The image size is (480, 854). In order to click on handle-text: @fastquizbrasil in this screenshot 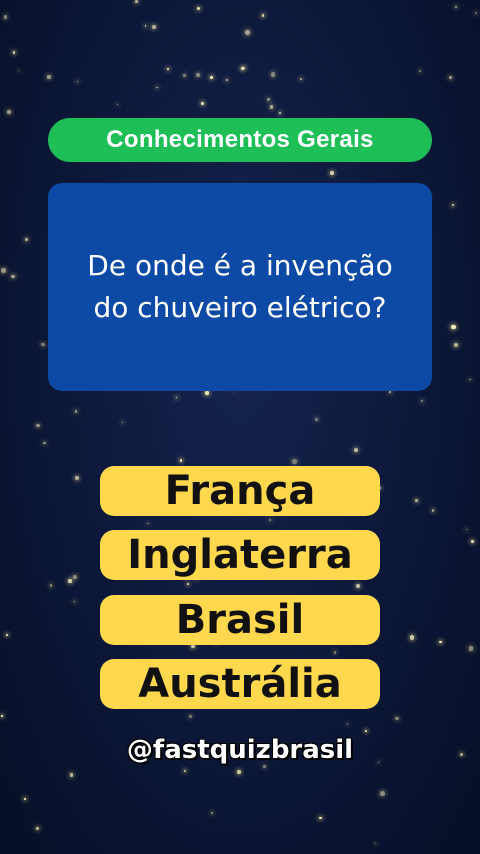, I will do `click(240, 750)`.